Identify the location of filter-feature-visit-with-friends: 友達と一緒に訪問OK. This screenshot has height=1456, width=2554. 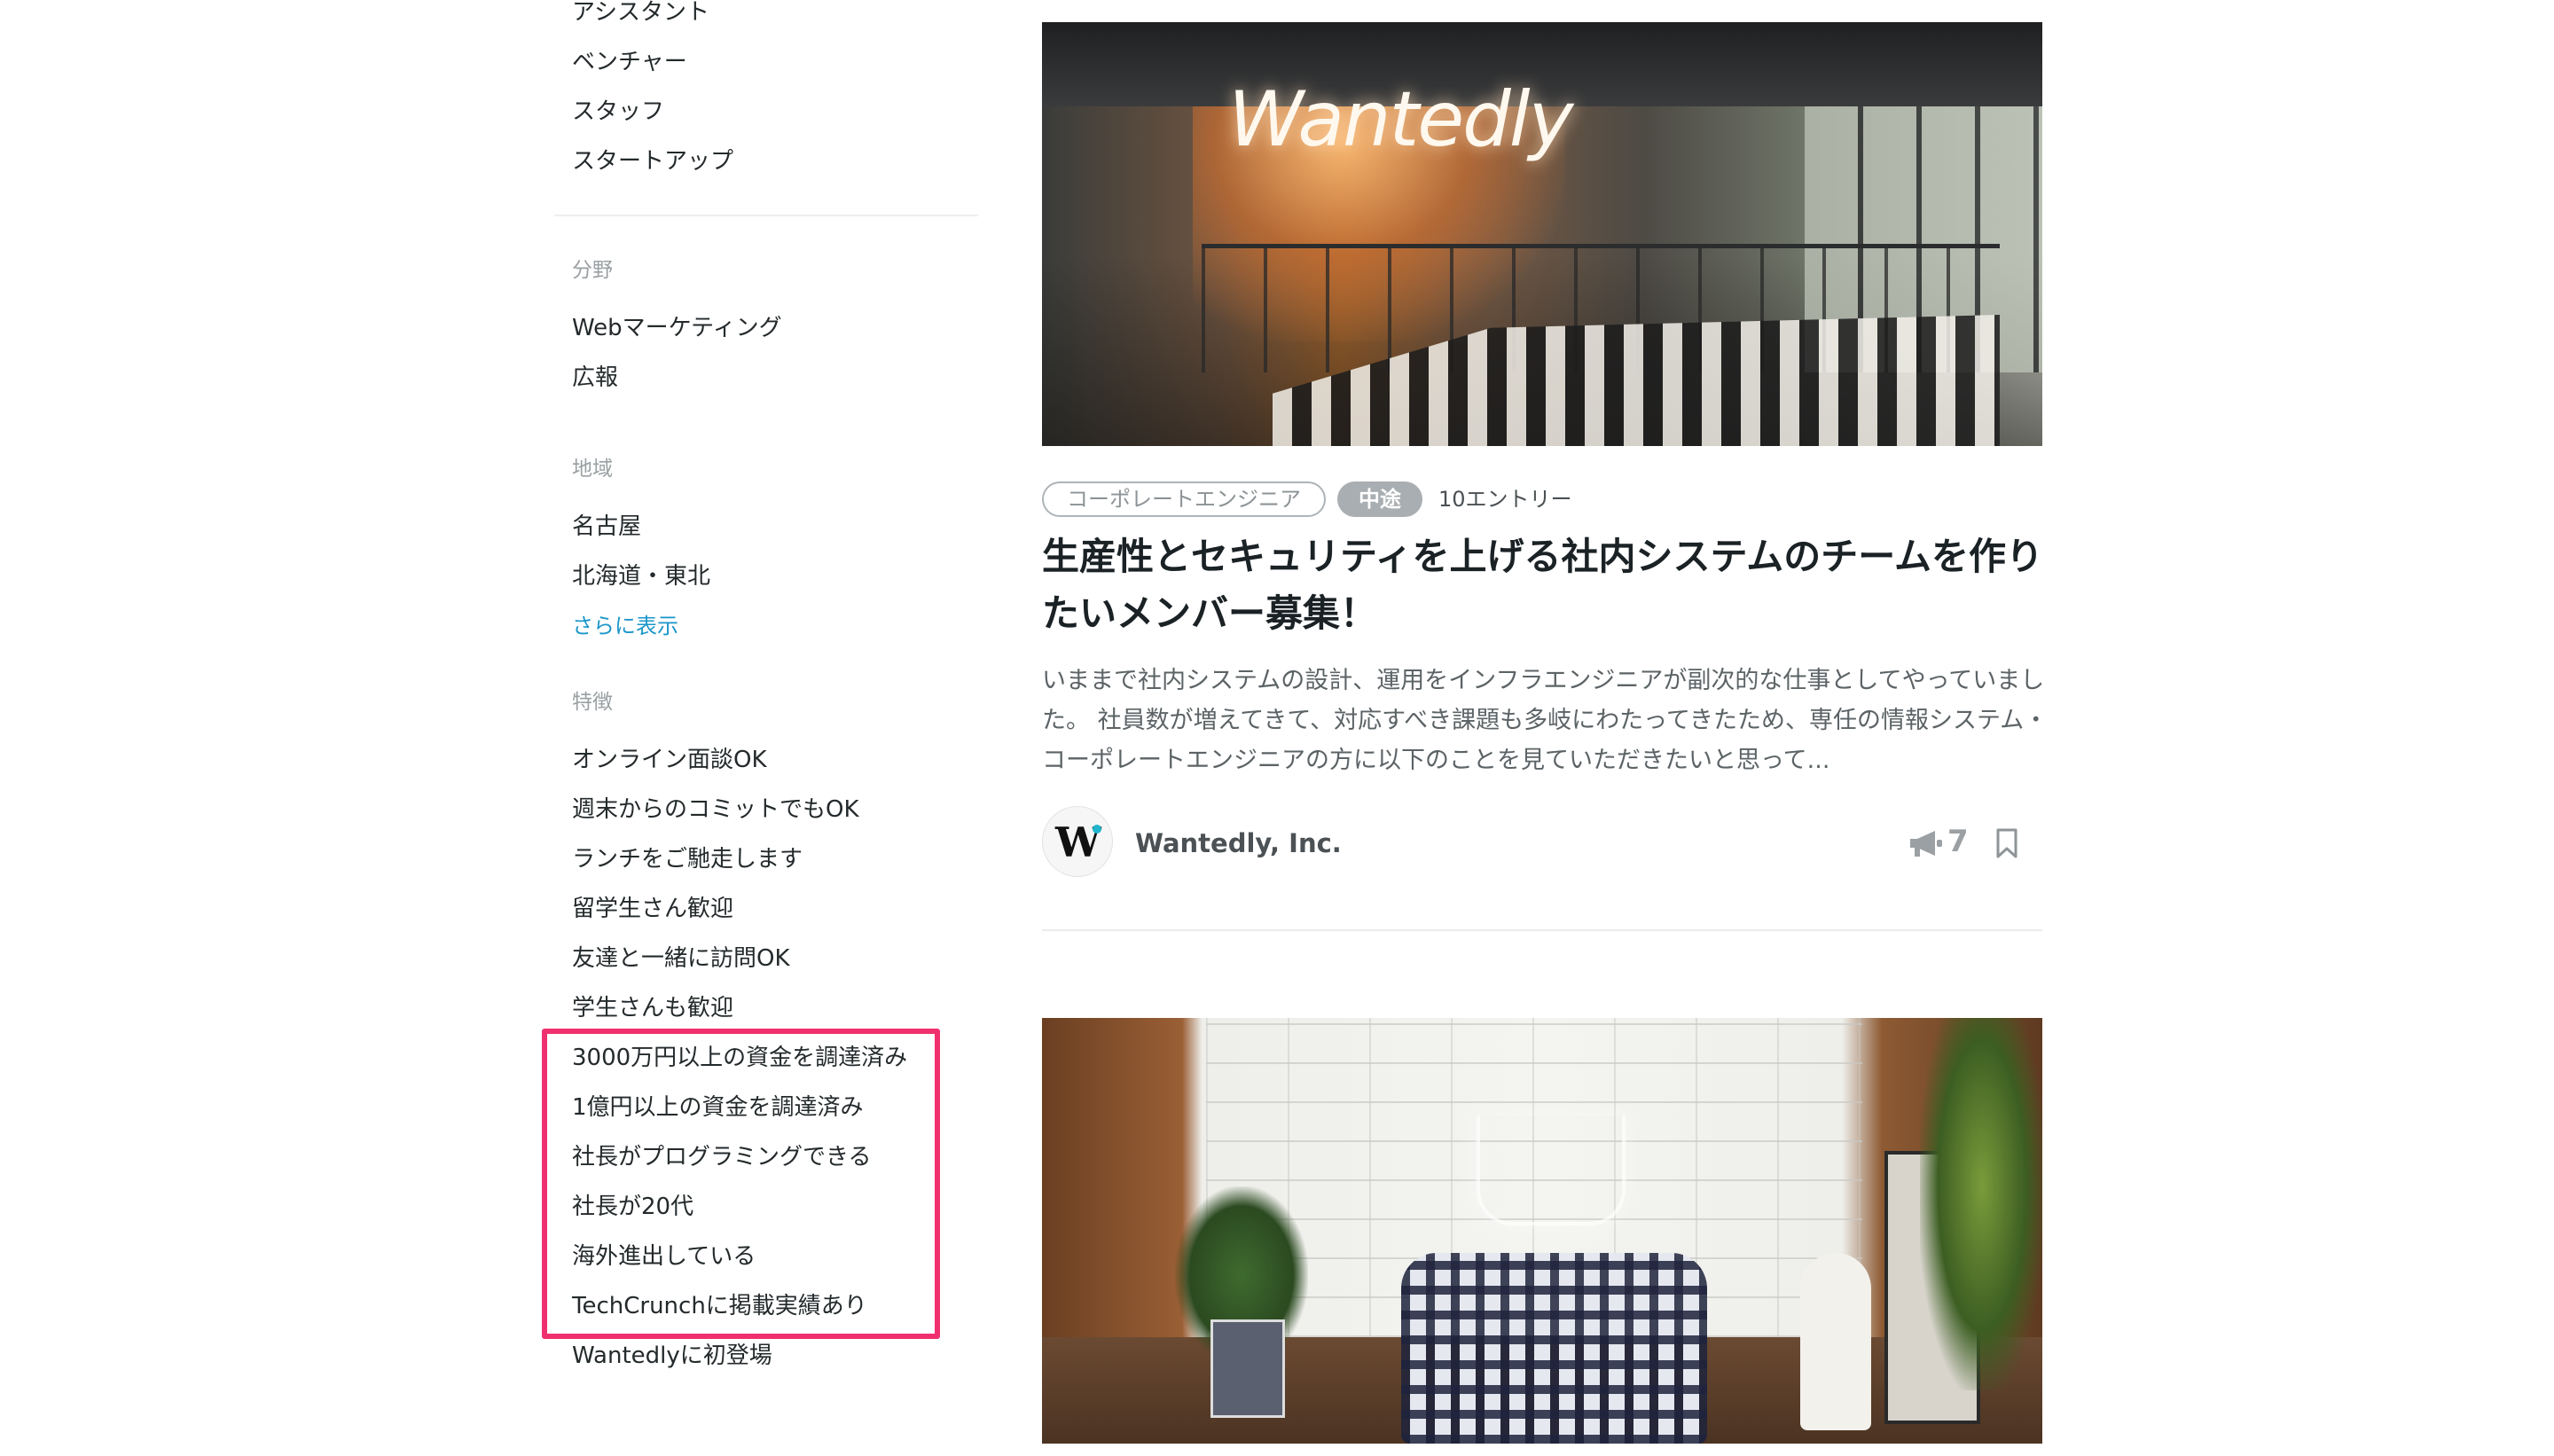
(681, 958).